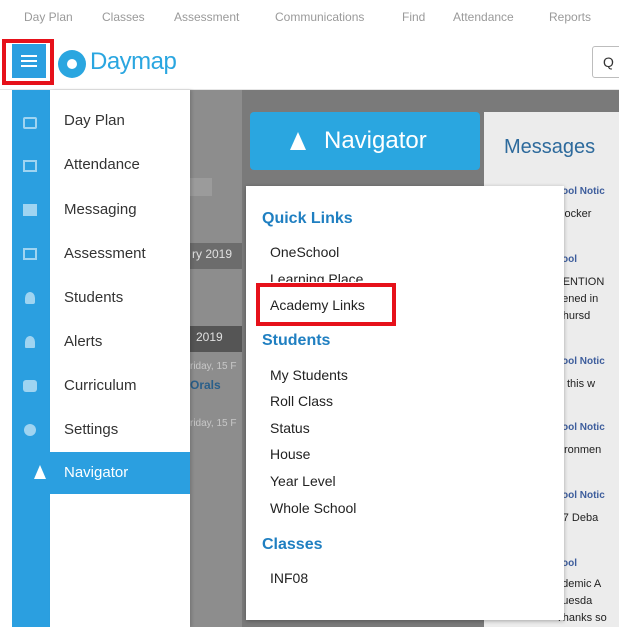  I want to click on dim-friday-text-2: riday, 15 F, so click(213, 423).